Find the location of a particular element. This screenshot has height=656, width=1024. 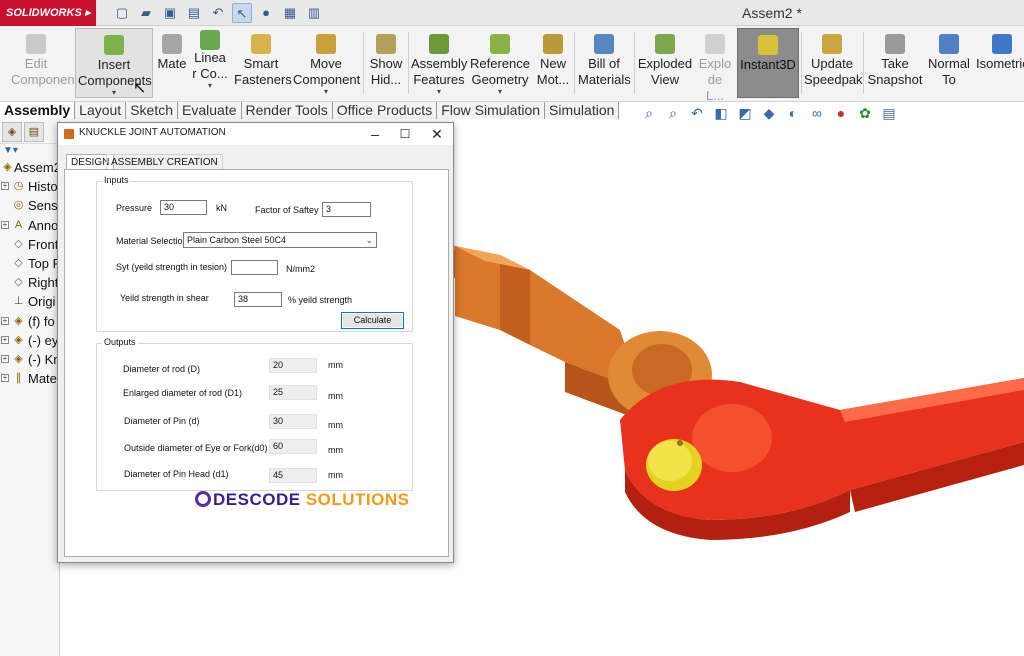

normal-to-button: Normal To is located at coordinates (949, 63).